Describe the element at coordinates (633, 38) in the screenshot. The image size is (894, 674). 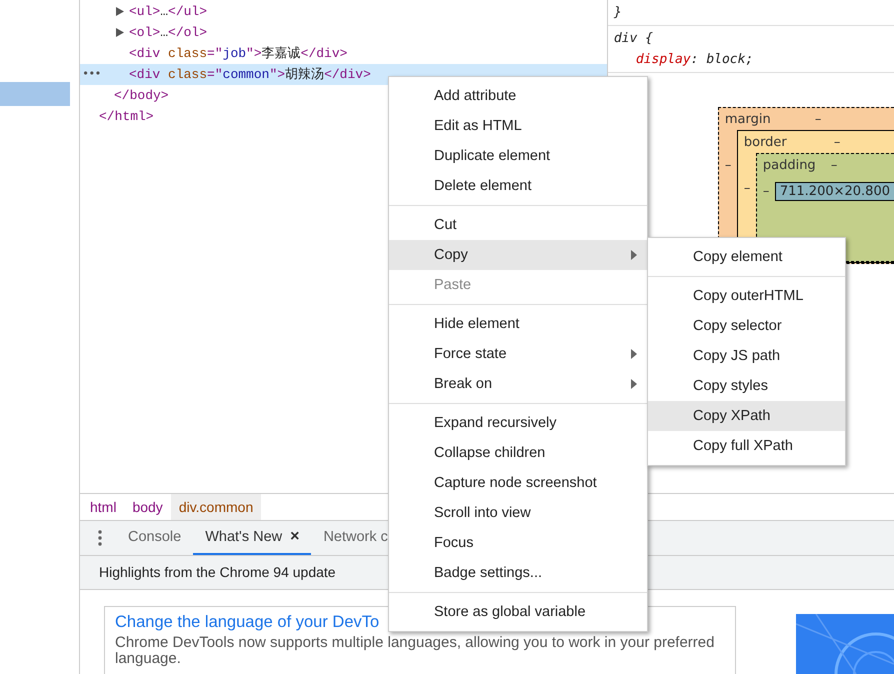
I see `css-selector: div {` at that location.